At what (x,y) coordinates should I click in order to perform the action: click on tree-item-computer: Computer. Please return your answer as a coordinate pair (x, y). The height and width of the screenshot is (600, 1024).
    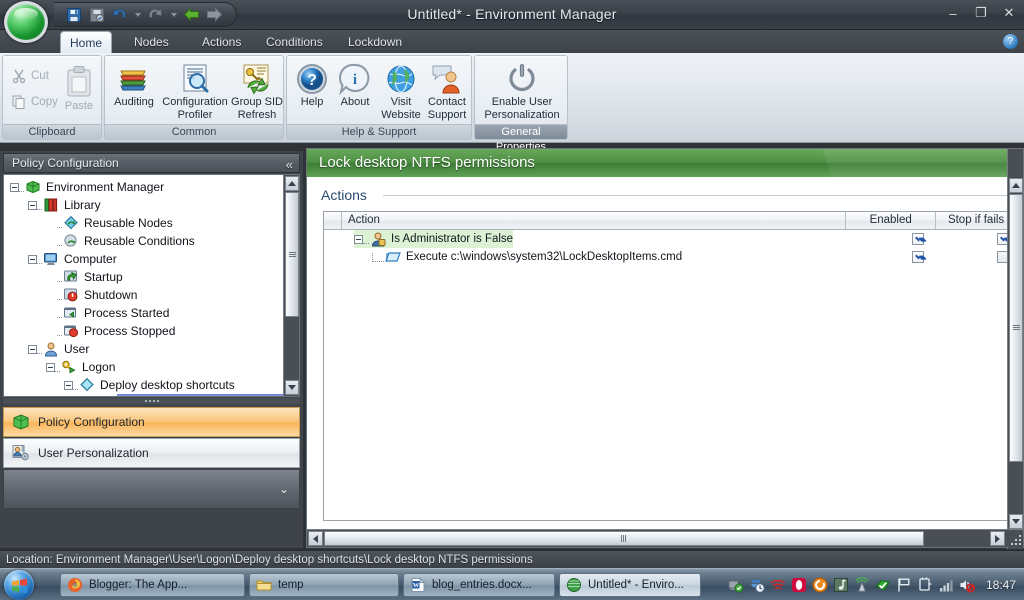
    Looking at the image, I should click on (144, 259).